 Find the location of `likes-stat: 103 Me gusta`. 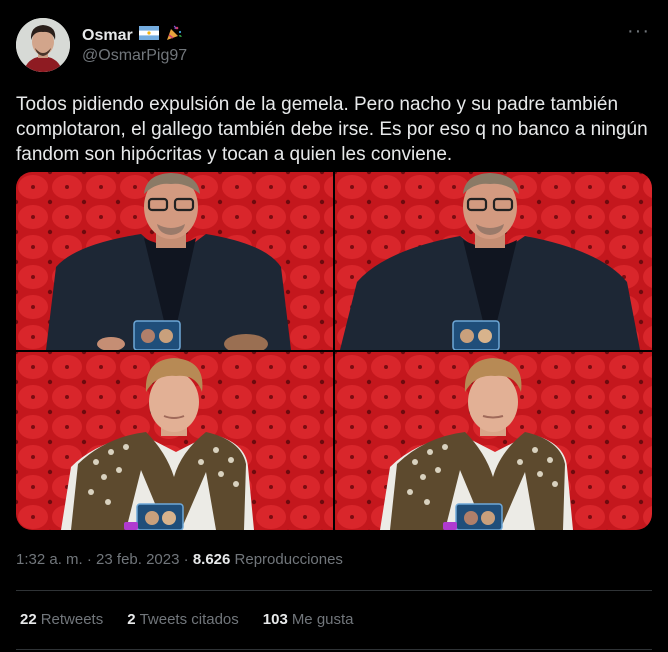

likes-stat: 103 Me gusta is located at coordinates (308, 619).